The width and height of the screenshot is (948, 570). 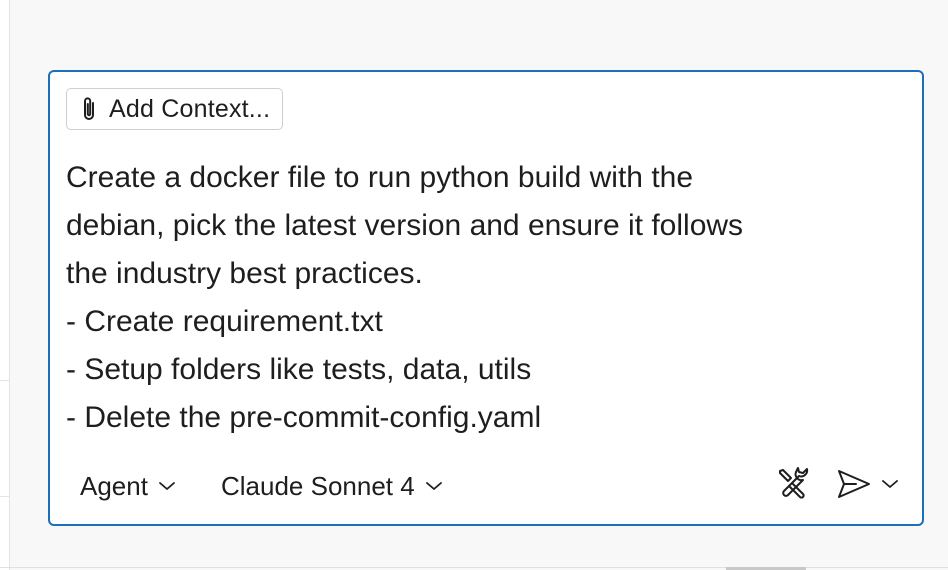 I want to click on send-icon, so click(x=854, y=486).